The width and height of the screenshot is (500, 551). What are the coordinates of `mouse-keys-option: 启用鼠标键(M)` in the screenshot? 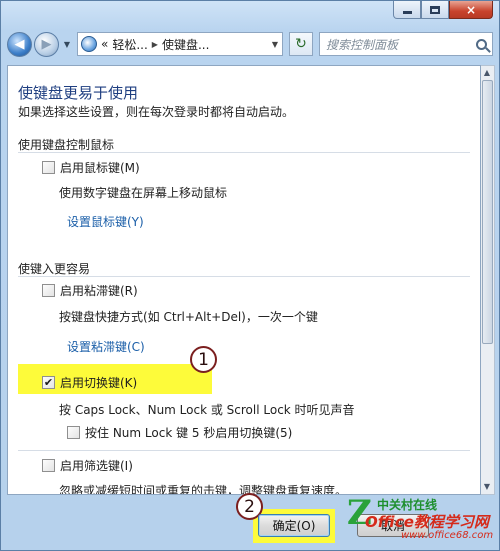 It's located at (91, 167).